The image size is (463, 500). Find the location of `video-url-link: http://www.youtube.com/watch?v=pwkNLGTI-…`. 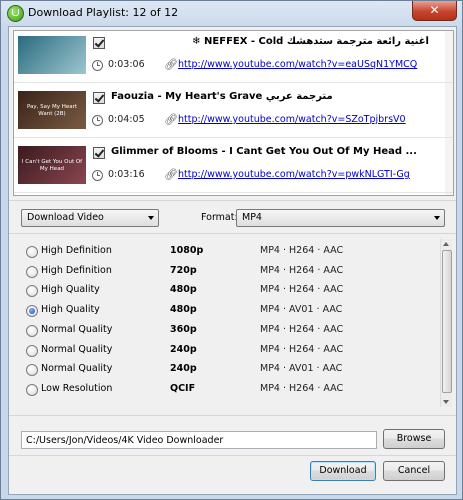

video-url-link: http://www.youtube.com/watch?v=pwkNLGTI-… is located at coordinates (294, 174).